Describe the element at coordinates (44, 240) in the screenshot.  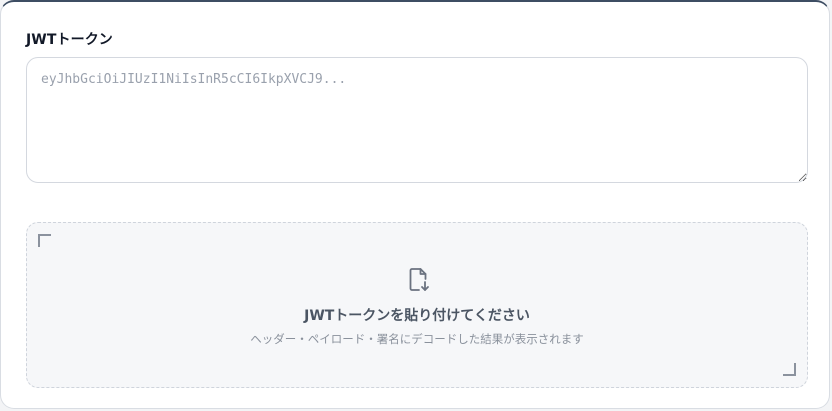
I see `corner-top-left-decoration` at that location.